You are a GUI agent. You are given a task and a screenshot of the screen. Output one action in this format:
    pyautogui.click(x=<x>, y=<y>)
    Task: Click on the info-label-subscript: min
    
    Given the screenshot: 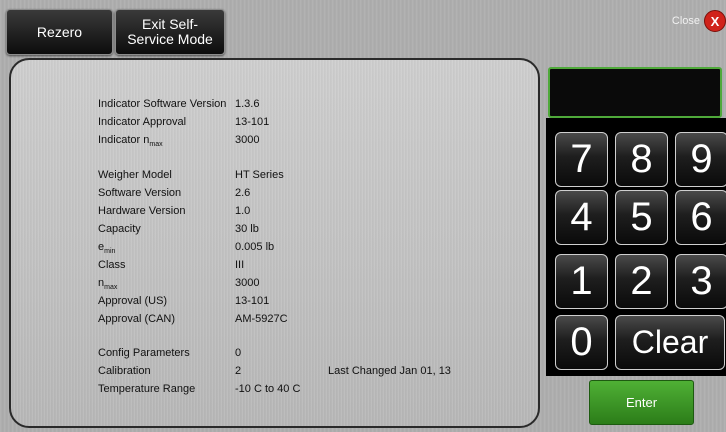 What is the action you would take?
    pyautogui.click(x=110, y=252)
    